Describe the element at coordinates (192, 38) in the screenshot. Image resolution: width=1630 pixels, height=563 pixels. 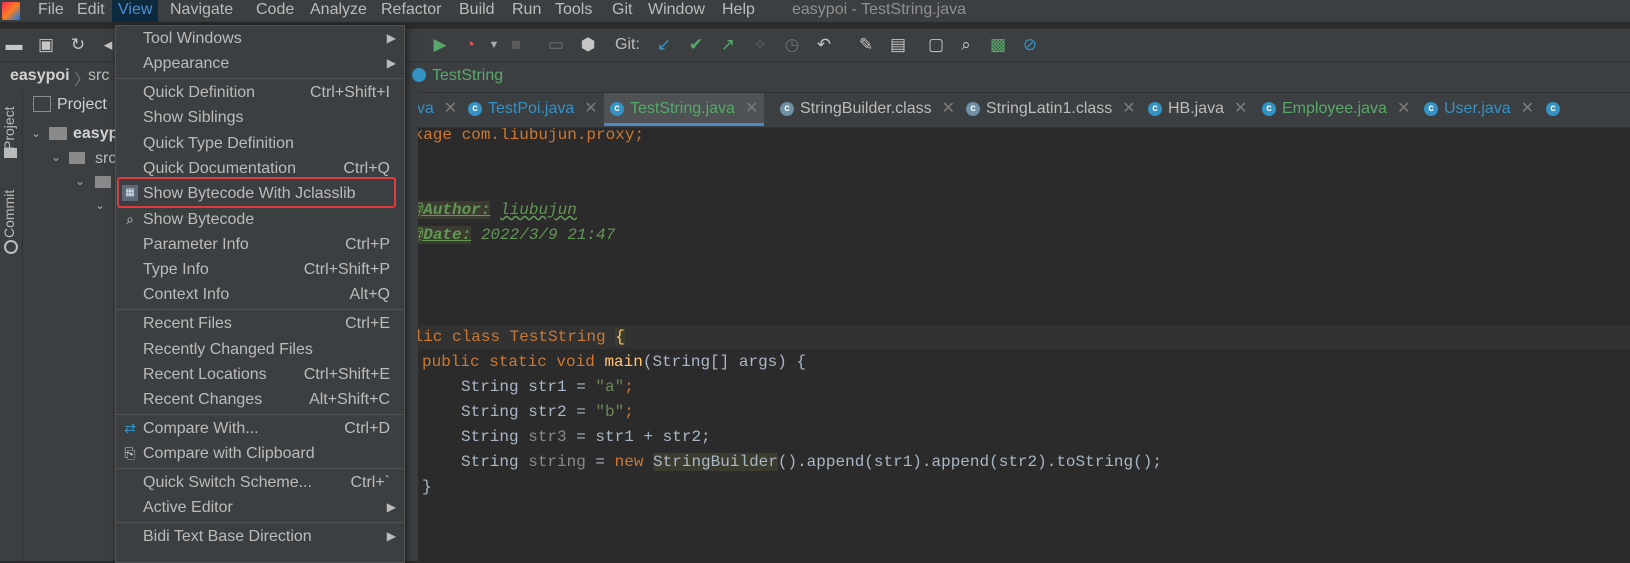
I see `menu-item-label: Tool Windows` at that location.